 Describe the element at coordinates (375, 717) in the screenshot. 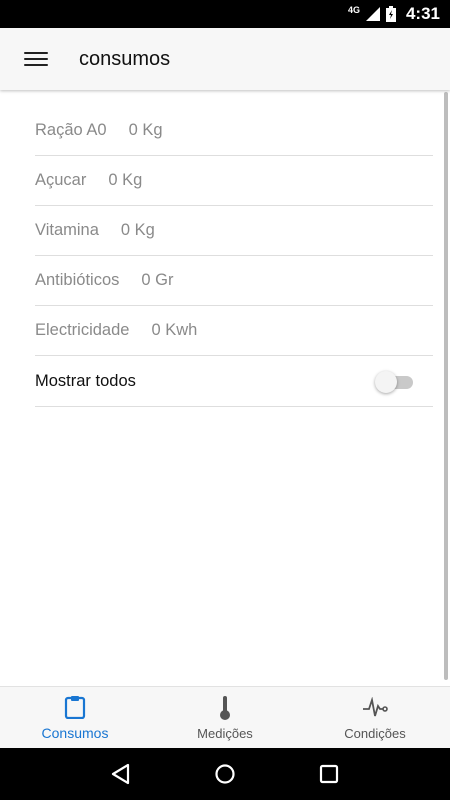

I see `tab-condicoes: Condições` at that location.